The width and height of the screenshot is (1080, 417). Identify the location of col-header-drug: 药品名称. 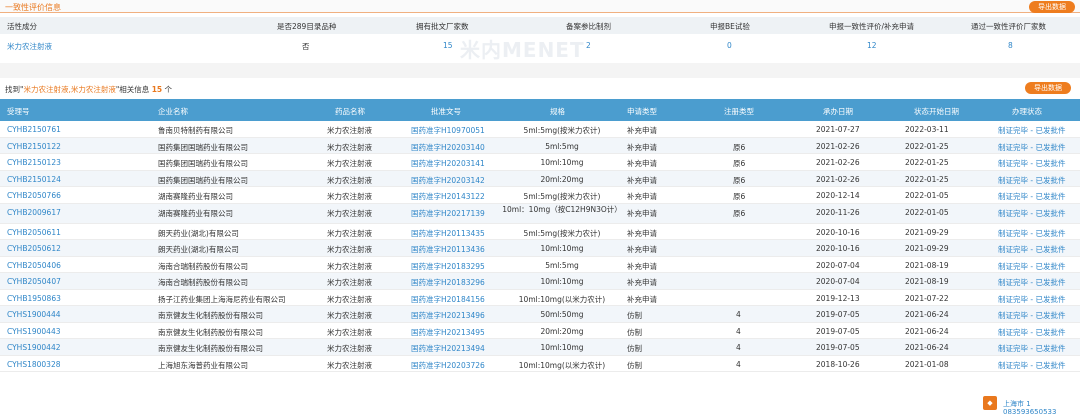
(350, 111).